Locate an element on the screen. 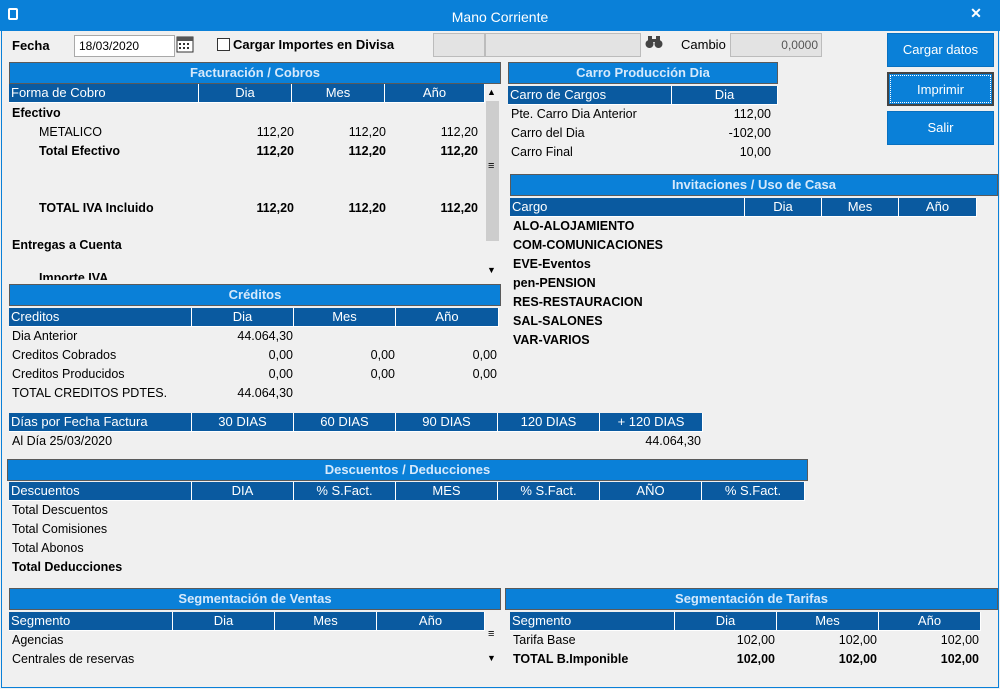 The height and width of the screenshot is (689, 1000). list-item: Total Comisiones is located at coordinates (60, 529).